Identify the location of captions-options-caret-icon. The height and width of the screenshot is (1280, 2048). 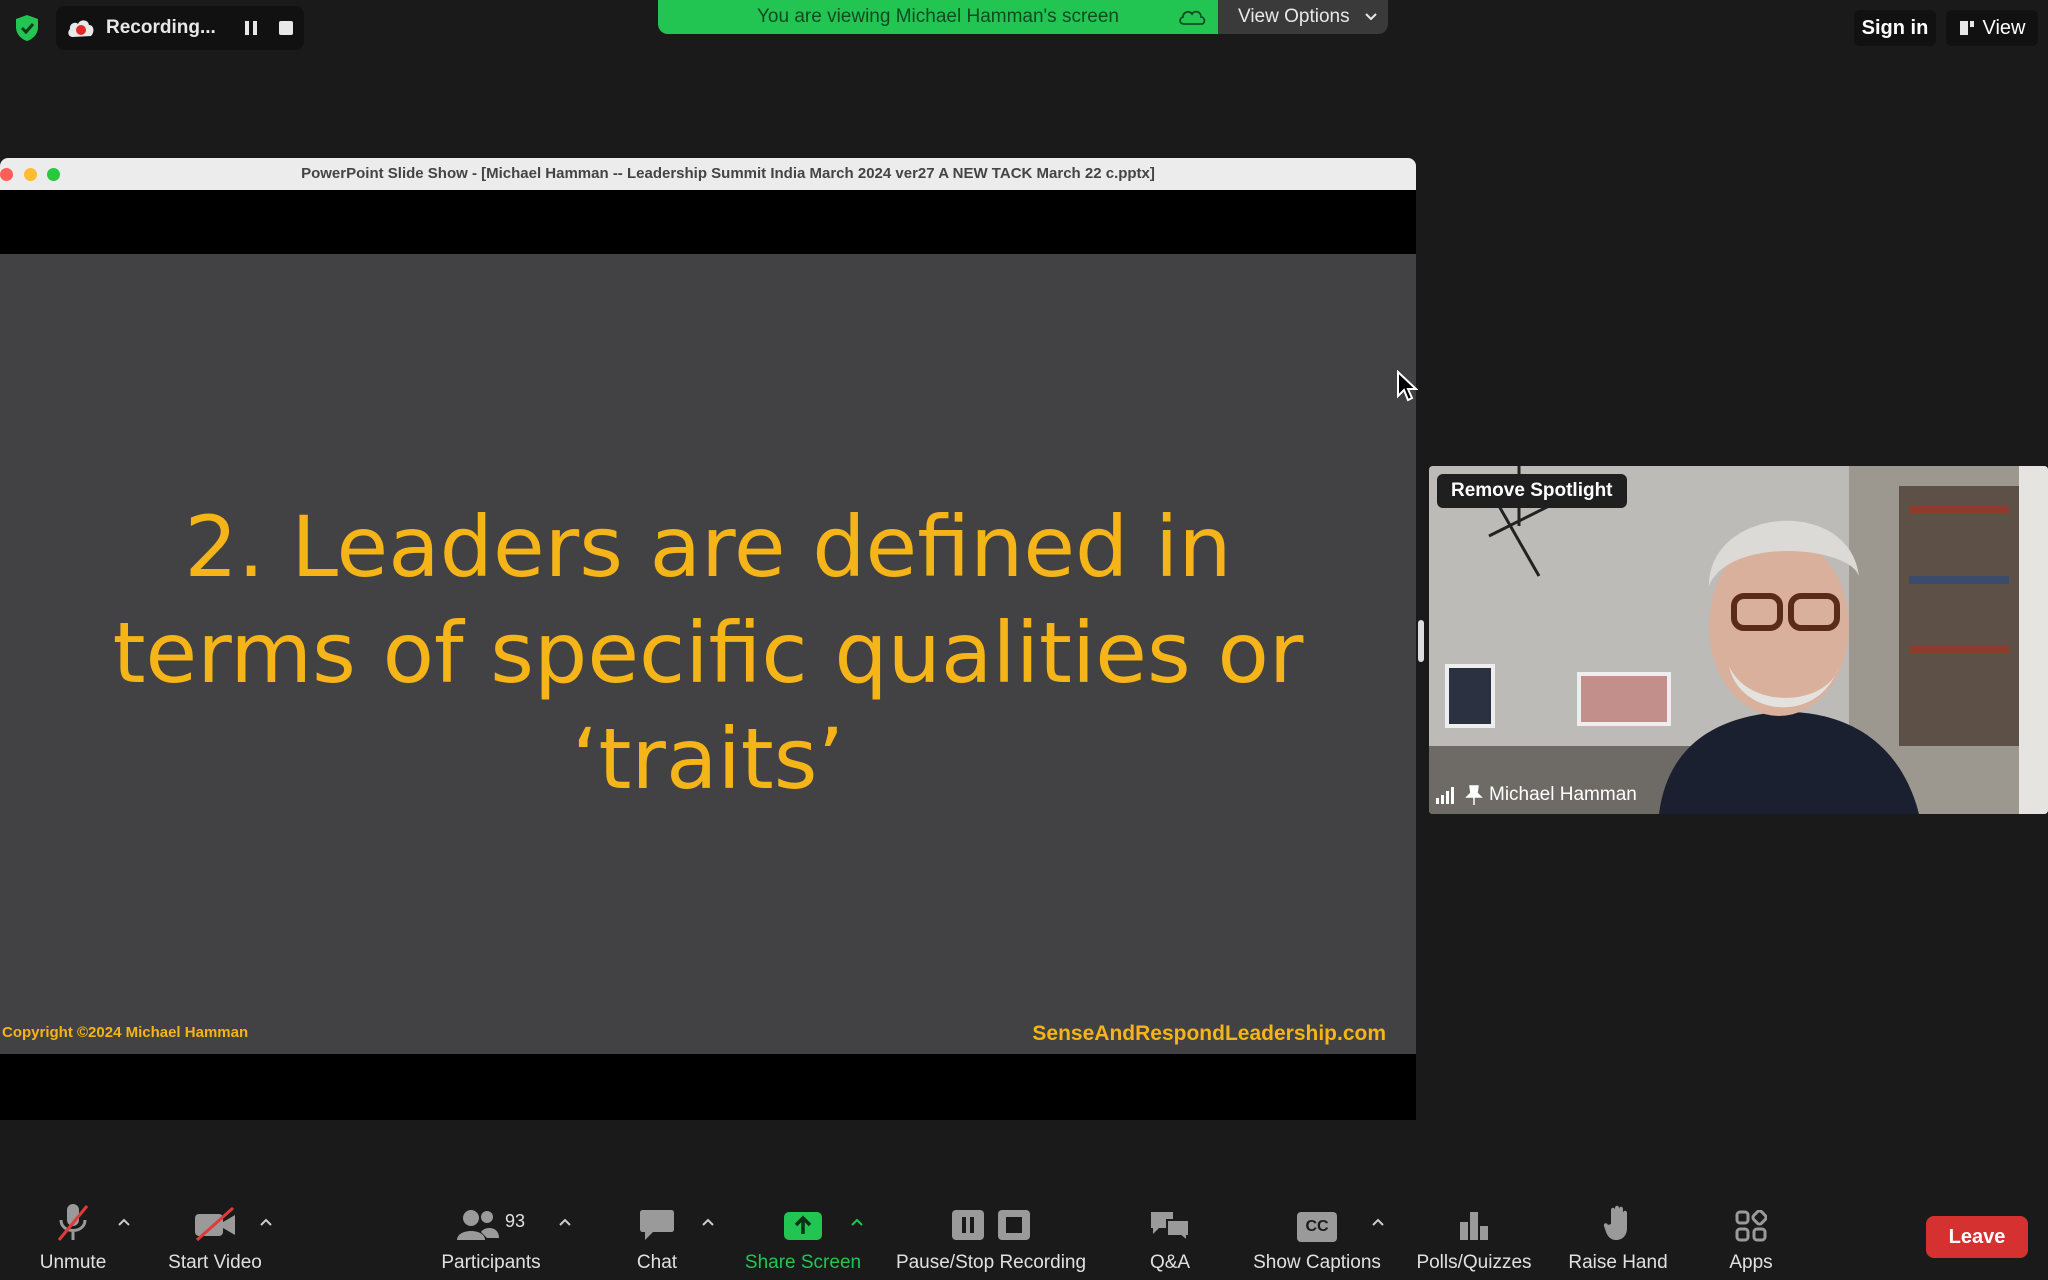
(1378, 1222).